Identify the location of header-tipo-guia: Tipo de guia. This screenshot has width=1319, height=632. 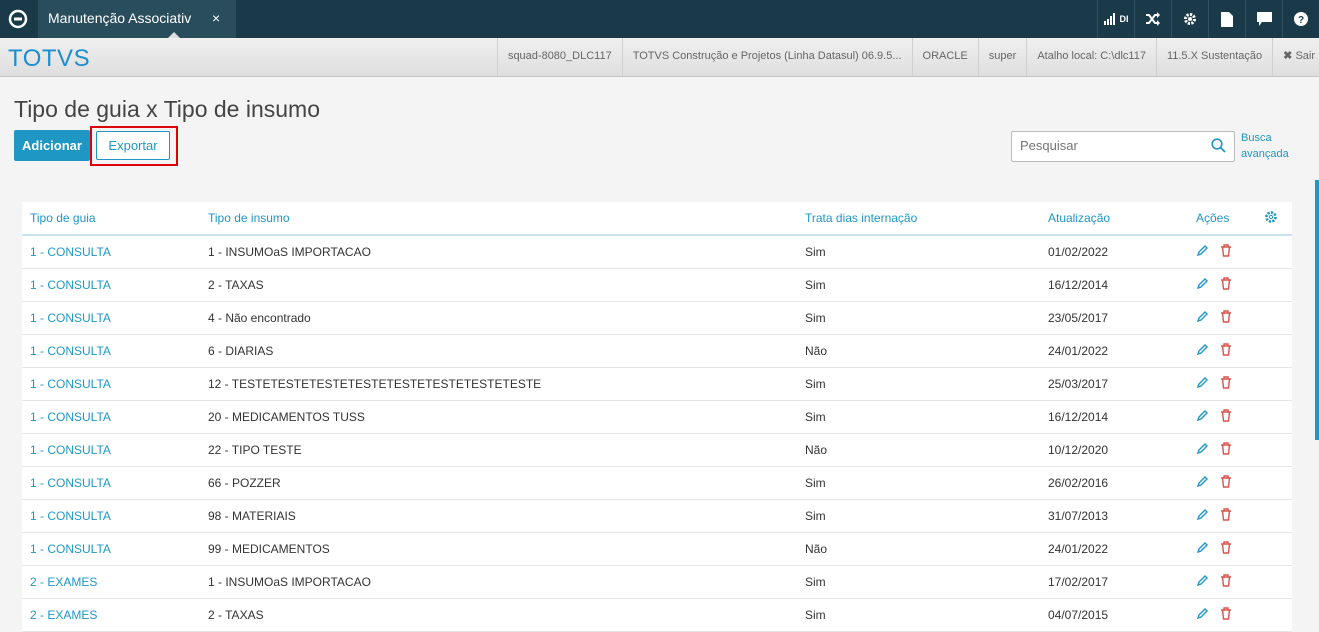
(63, 218).